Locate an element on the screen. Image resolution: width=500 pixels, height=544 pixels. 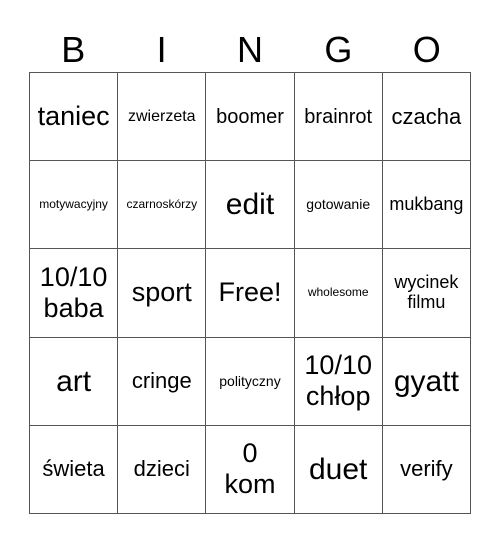
header-letter-o: O is located at coordinates (426, 49).